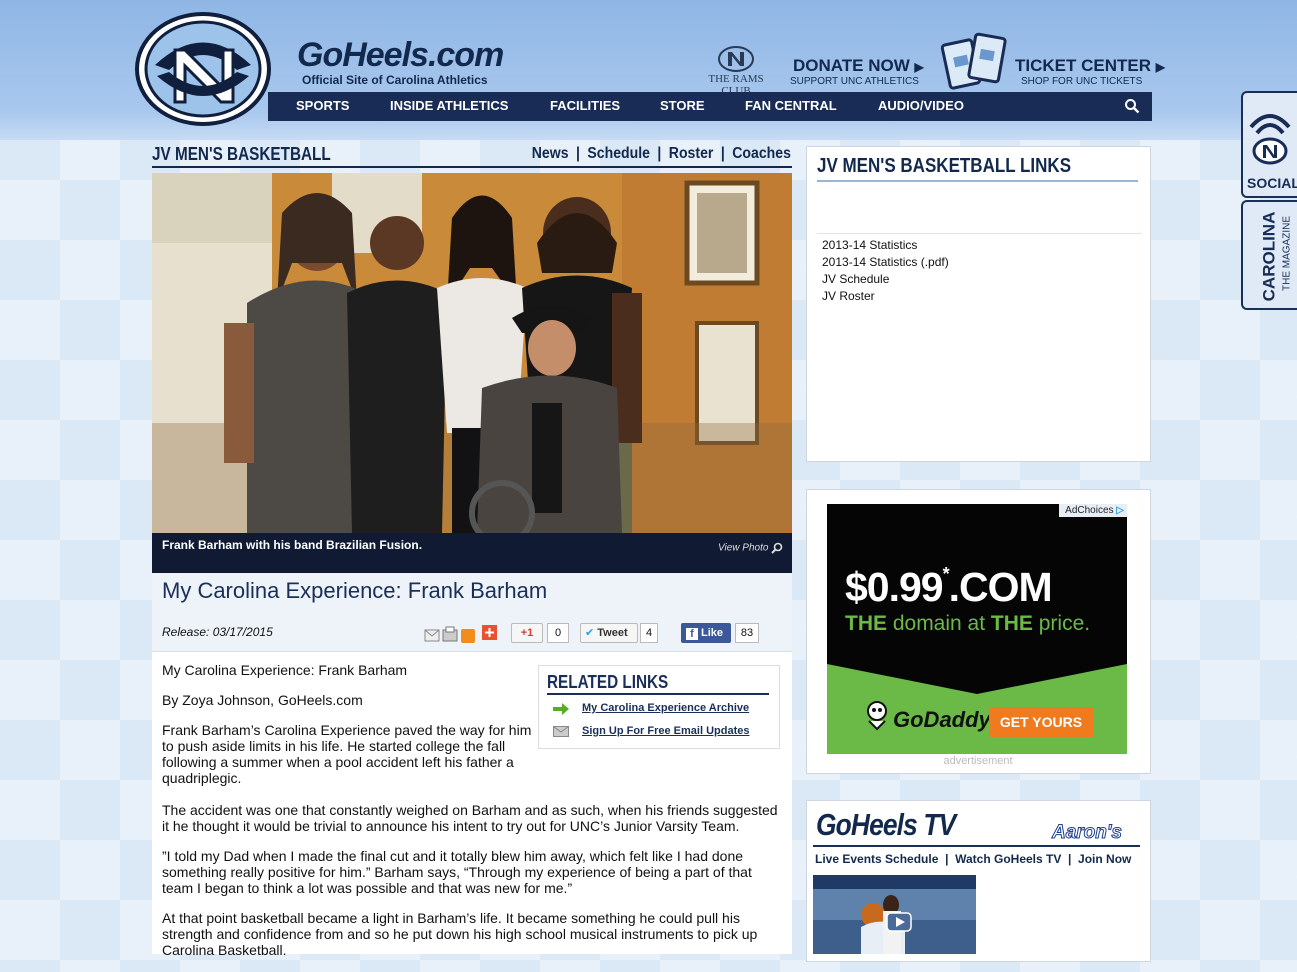  Describe the element at coordinates (1120, 510) in the screenshot. I see `adchoices-icon: ▷` at that location.